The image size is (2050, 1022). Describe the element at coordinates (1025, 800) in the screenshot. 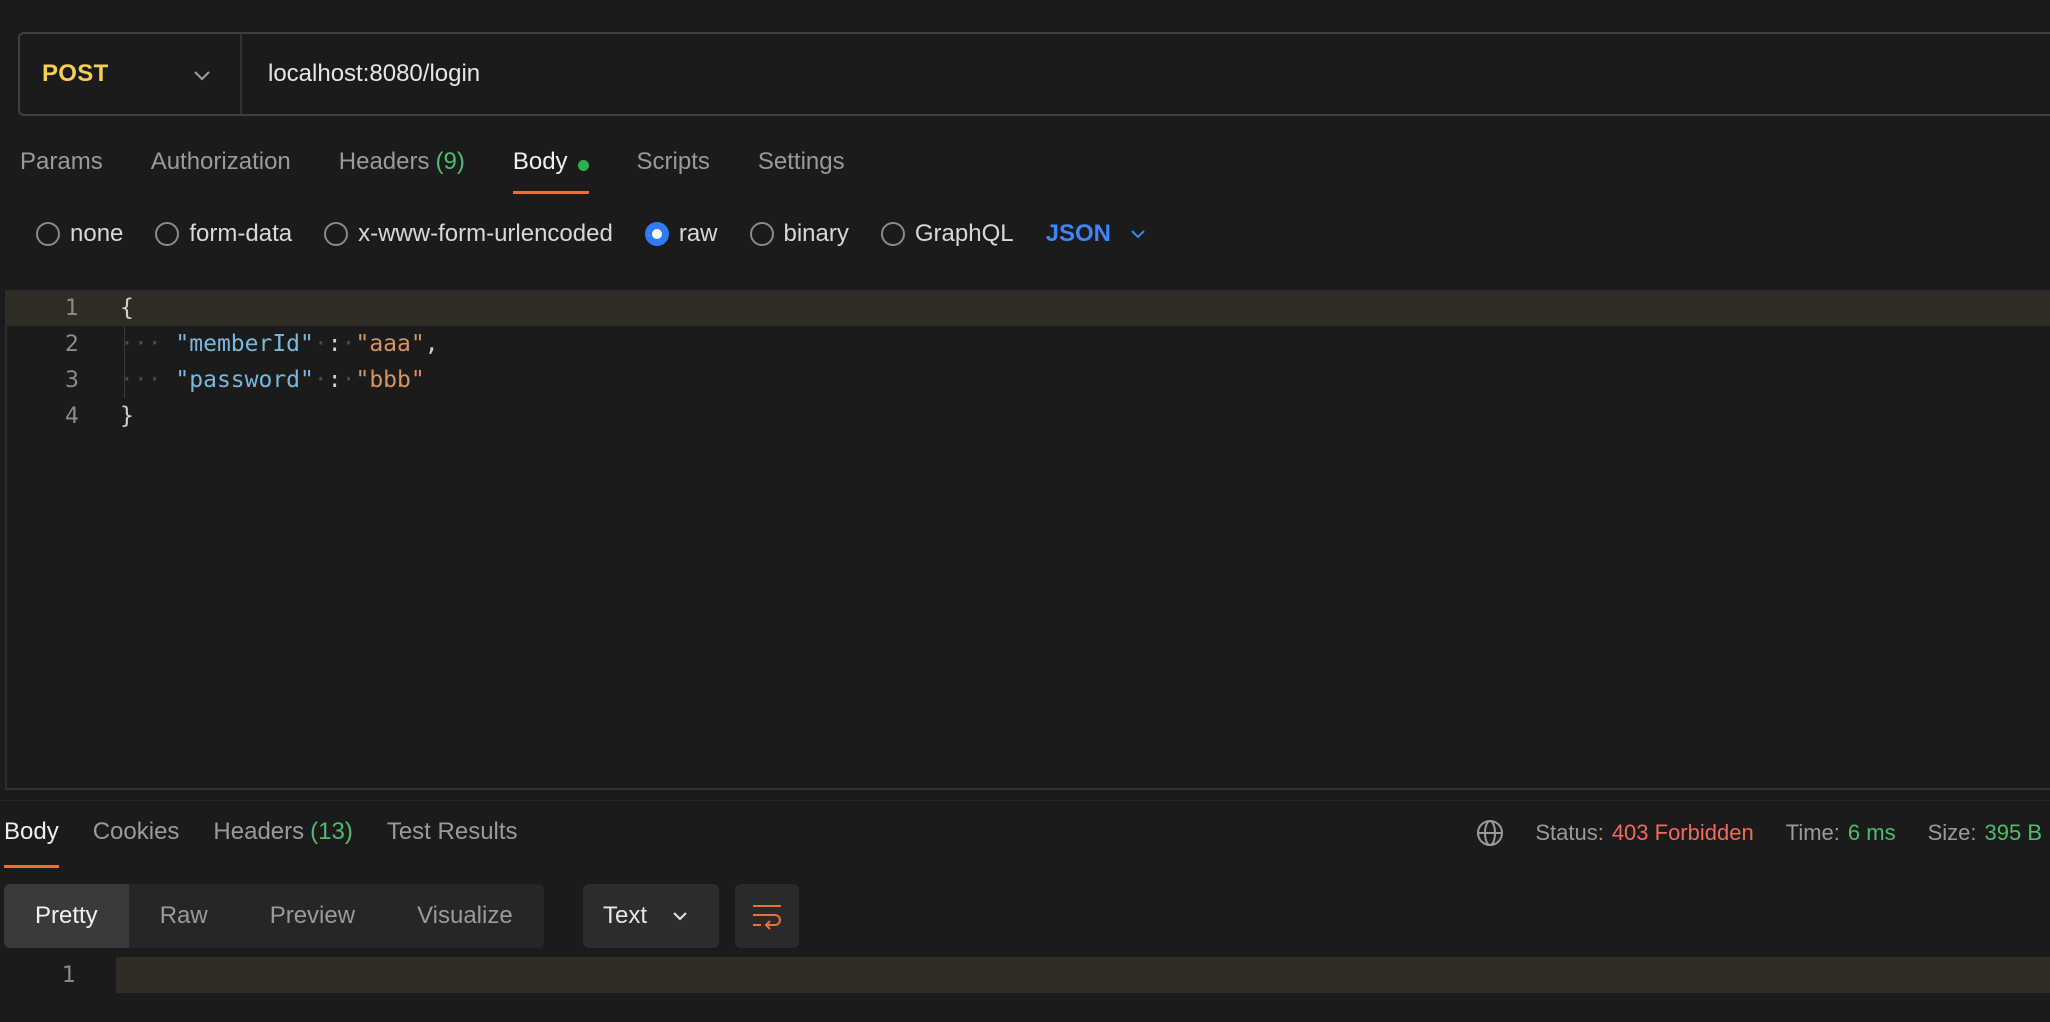

I see `response-divider` at that location.